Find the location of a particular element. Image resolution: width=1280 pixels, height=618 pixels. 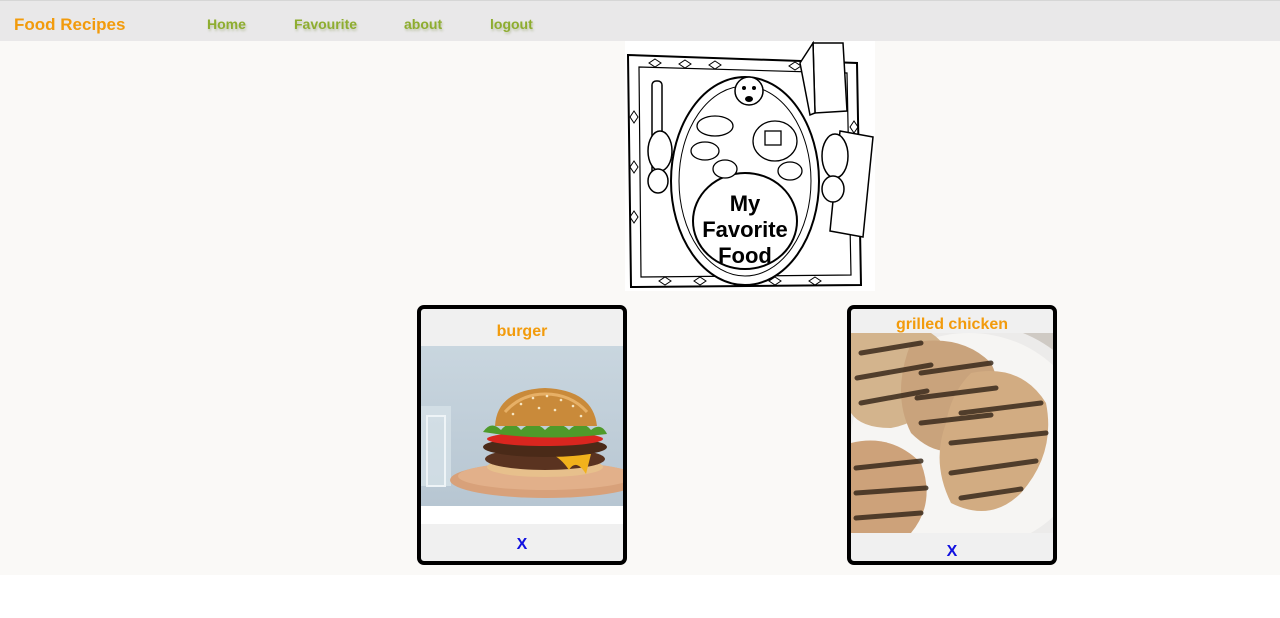

favorite-food-banner-image: My Favorite Food is located at coordinates (750, 165).